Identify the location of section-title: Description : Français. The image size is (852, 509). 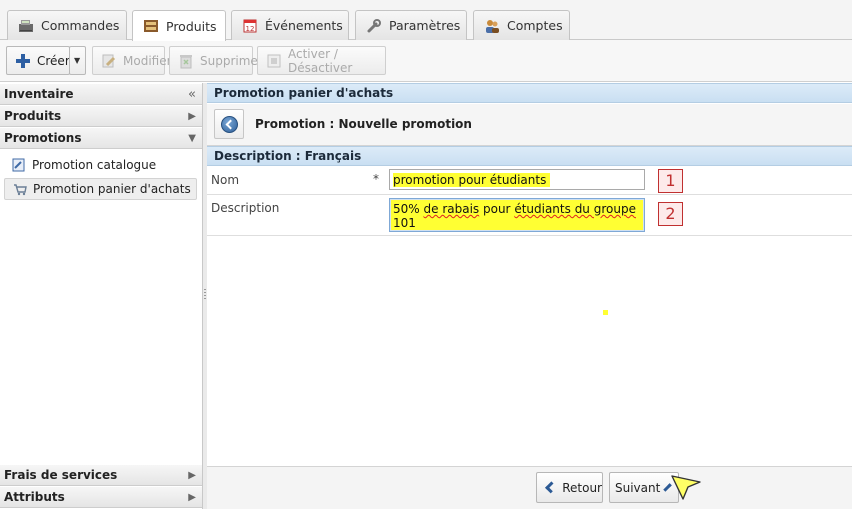
(529, 156).